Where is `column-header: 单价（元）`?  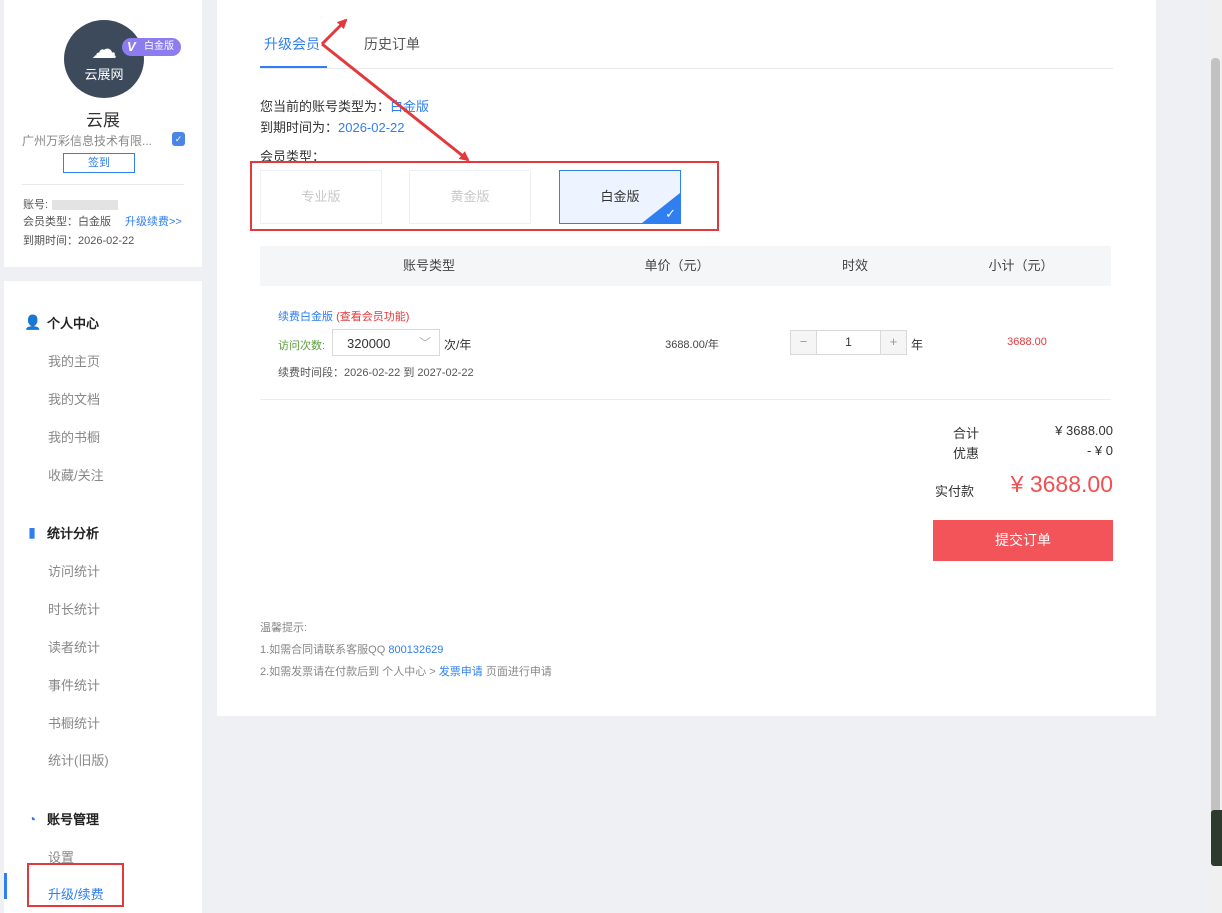 column-header: 单价（元） is located at coordinates (677, 265).